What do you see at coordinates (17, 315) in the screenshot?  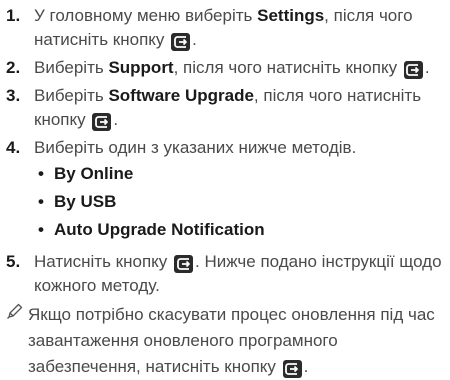 I see `pencil-note-icon` at bounding box center [17, 315].